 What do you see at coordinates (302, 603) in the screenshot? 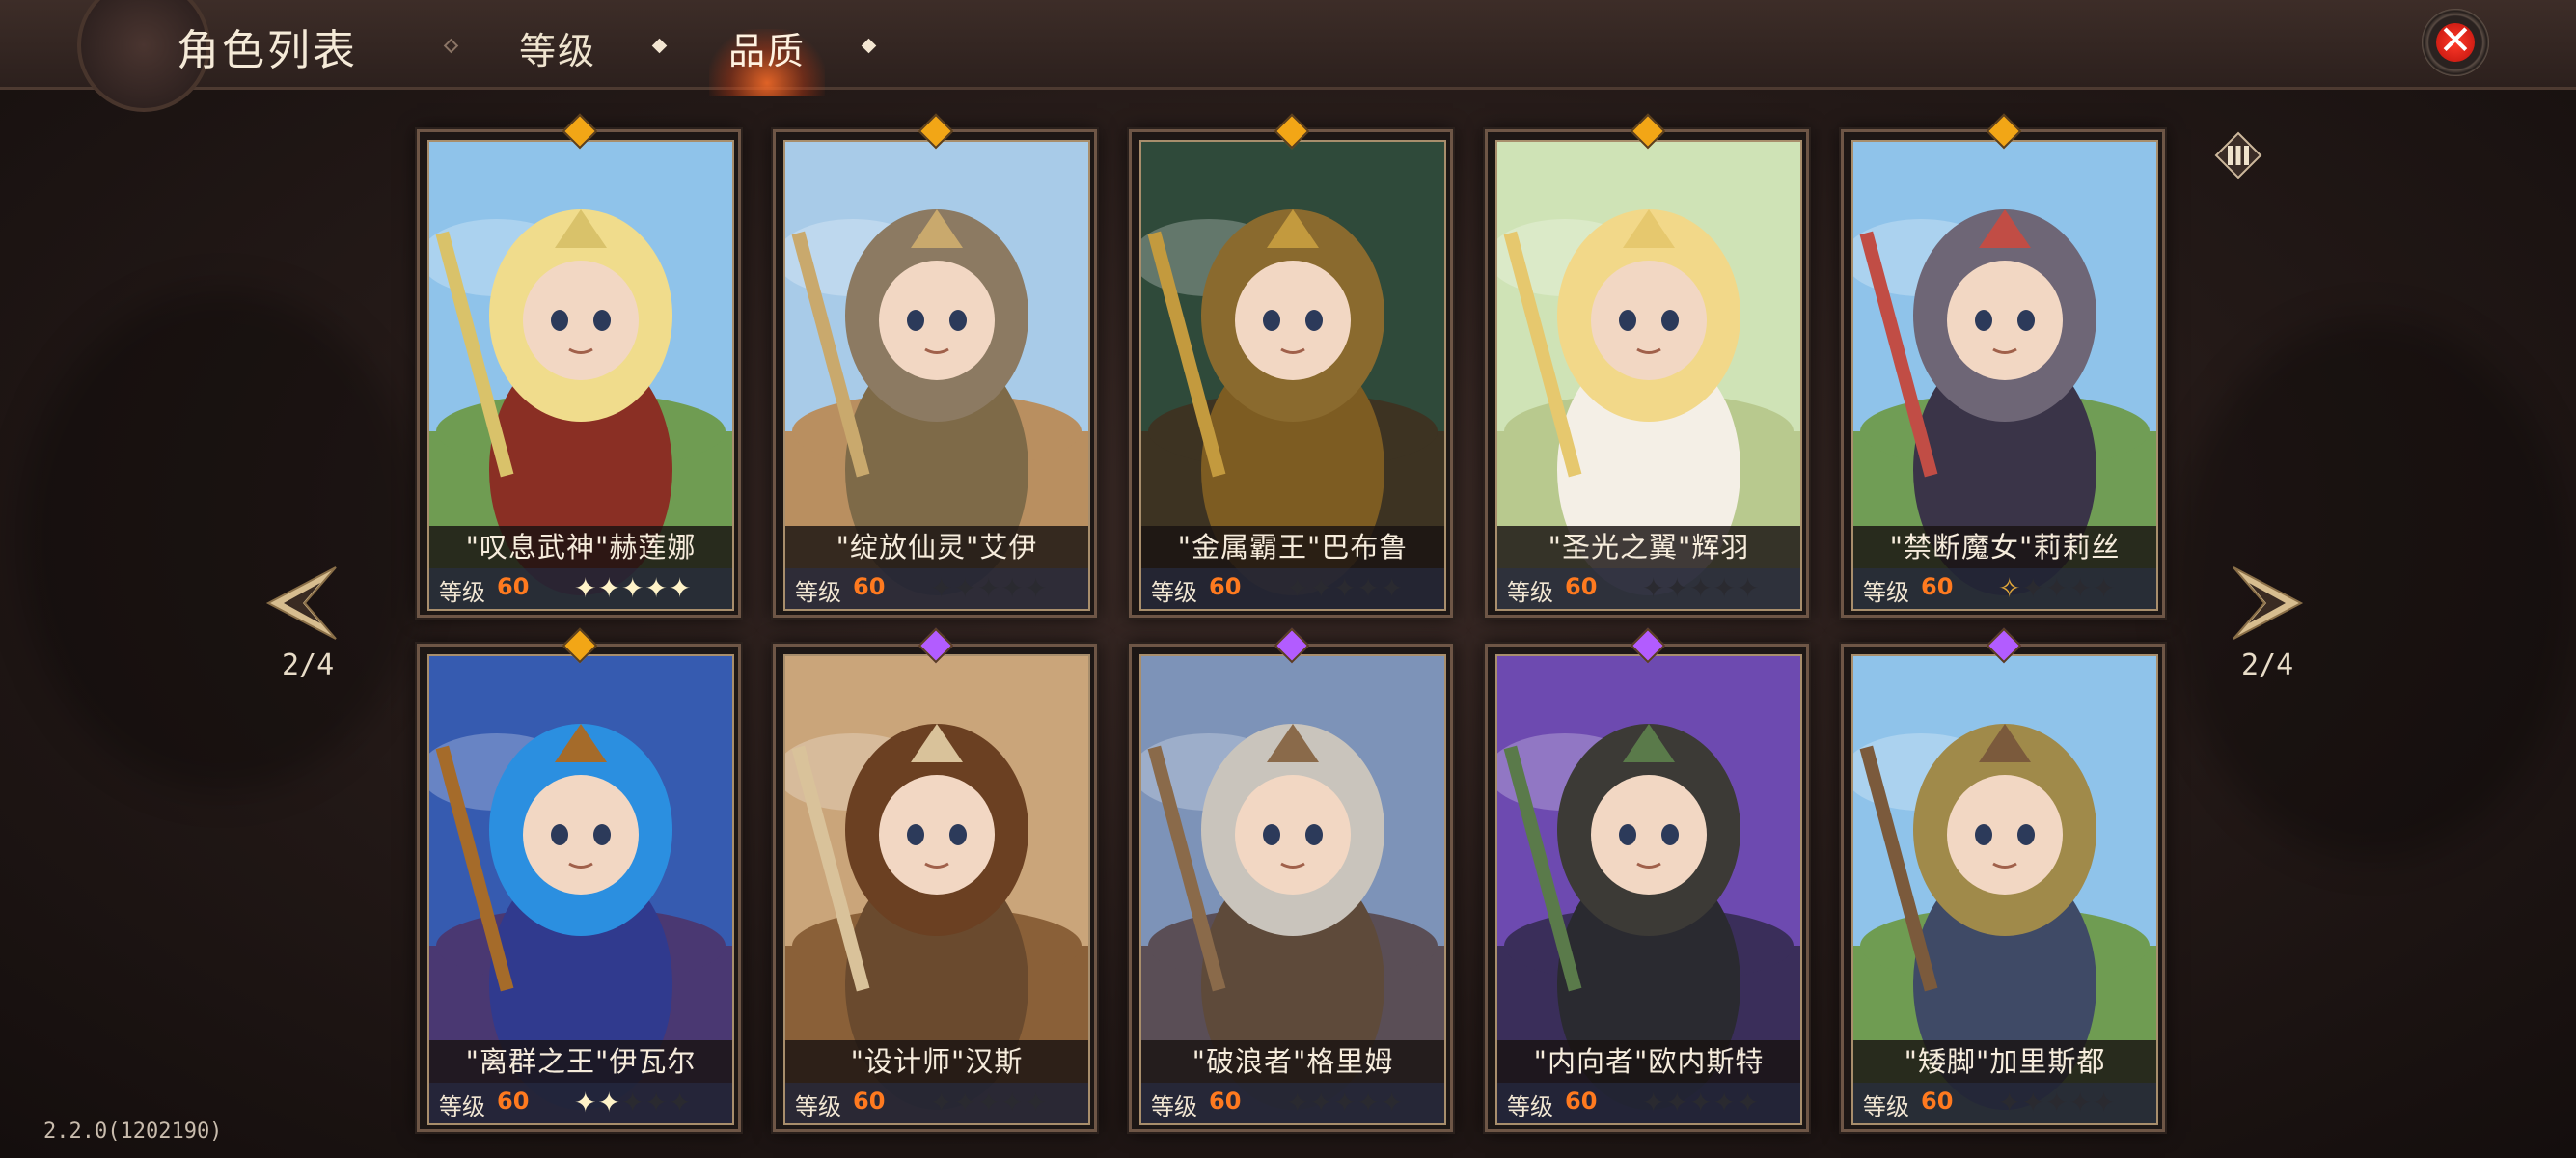
I see `prev-page-arrow-icon` at bounding box center [302, 603].